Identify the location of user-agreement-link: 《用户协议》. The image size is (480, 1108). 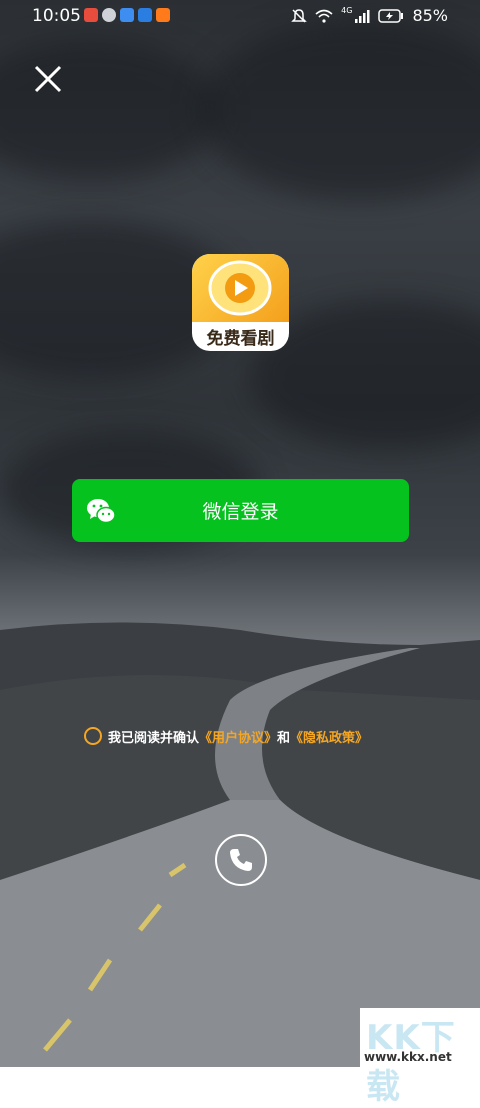
(238, 736).